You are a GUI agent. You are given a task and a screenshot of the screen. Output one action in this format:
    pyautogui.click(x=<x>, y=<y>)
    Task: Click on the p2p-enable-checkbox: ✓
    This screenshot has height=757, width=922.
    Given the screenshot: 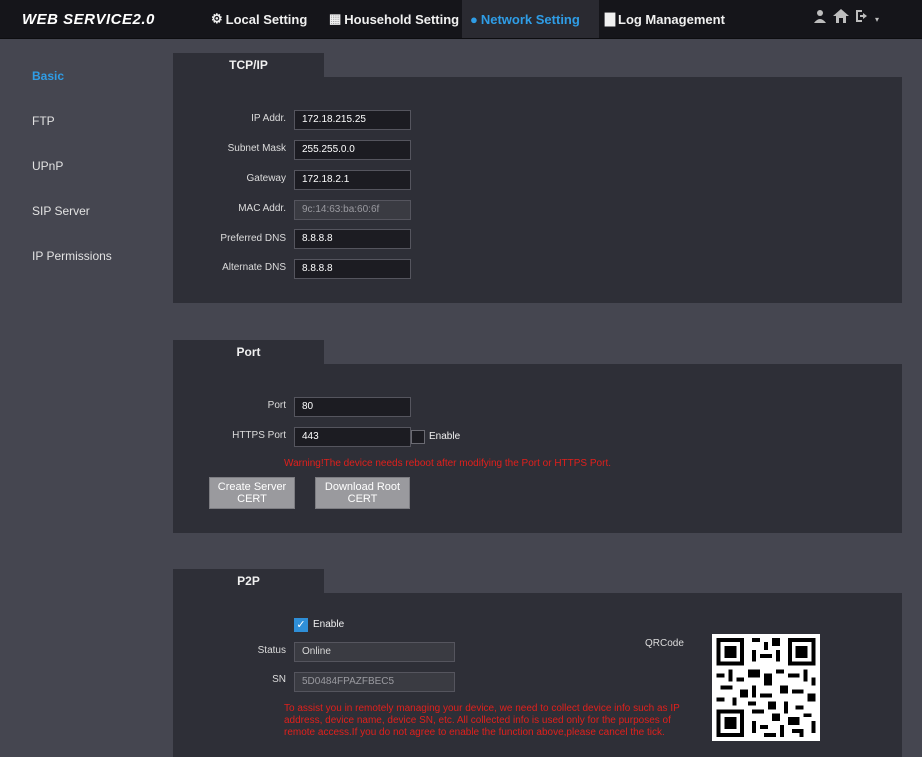 What is the action you would take?
    pyautogui.click(x=301, y=625)
    